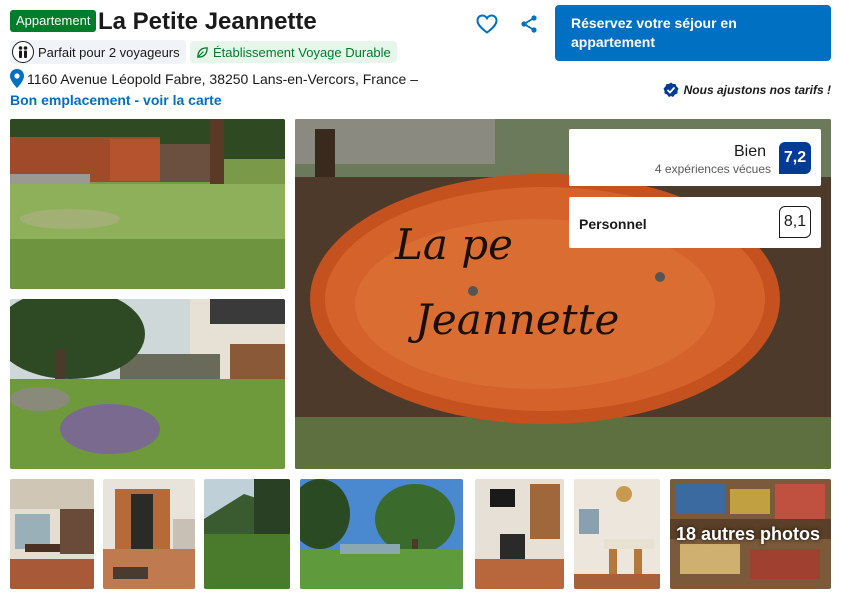  Describe the element at coordinates (617, 534) in the screenshot. I see `thumbnail-kitchen-table` at that location.